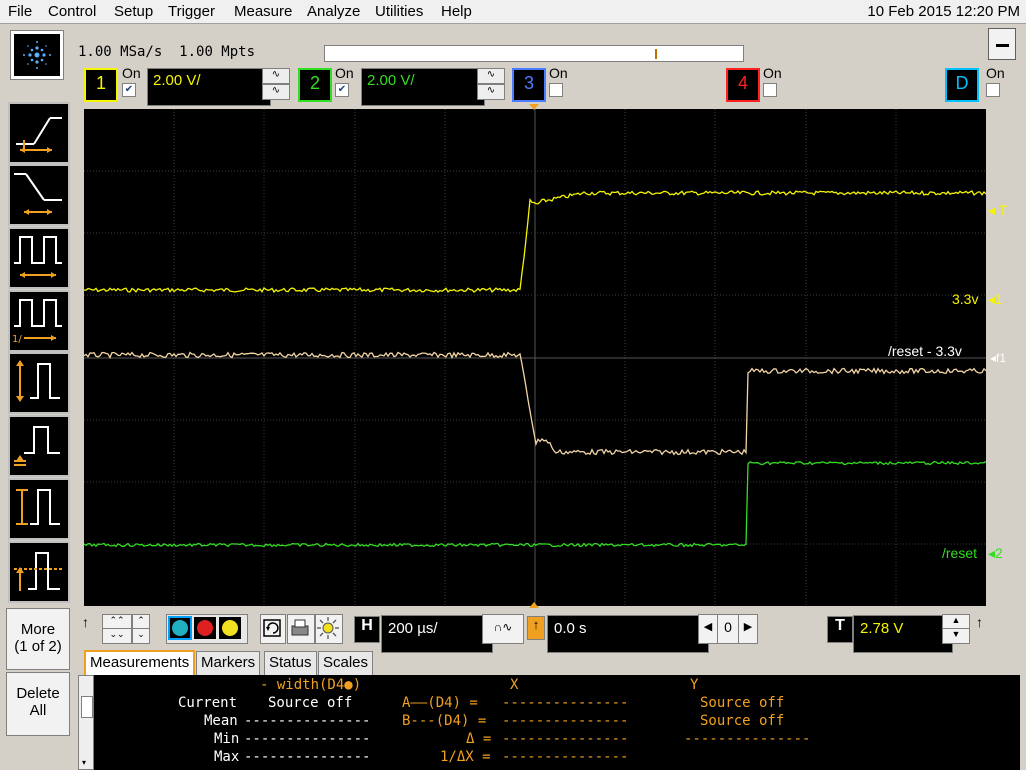  Describe the element at coordinates (956, 636) in the screenshot. I see `trigger-level-down-button: ▼` at that location.